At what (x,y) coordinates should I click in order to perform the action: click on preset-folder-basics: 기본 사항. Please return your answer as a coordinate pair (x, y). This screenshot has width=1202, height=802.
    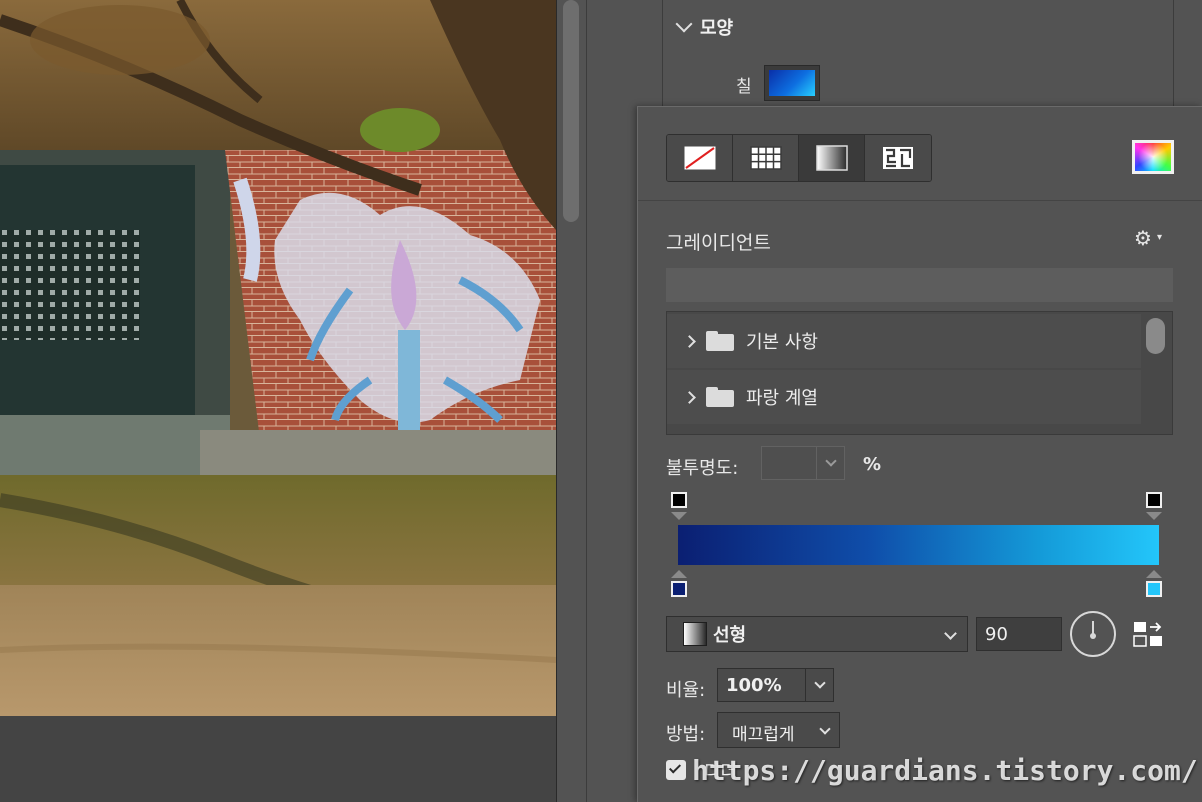
    Looking at the image, I should click on (904, 341).